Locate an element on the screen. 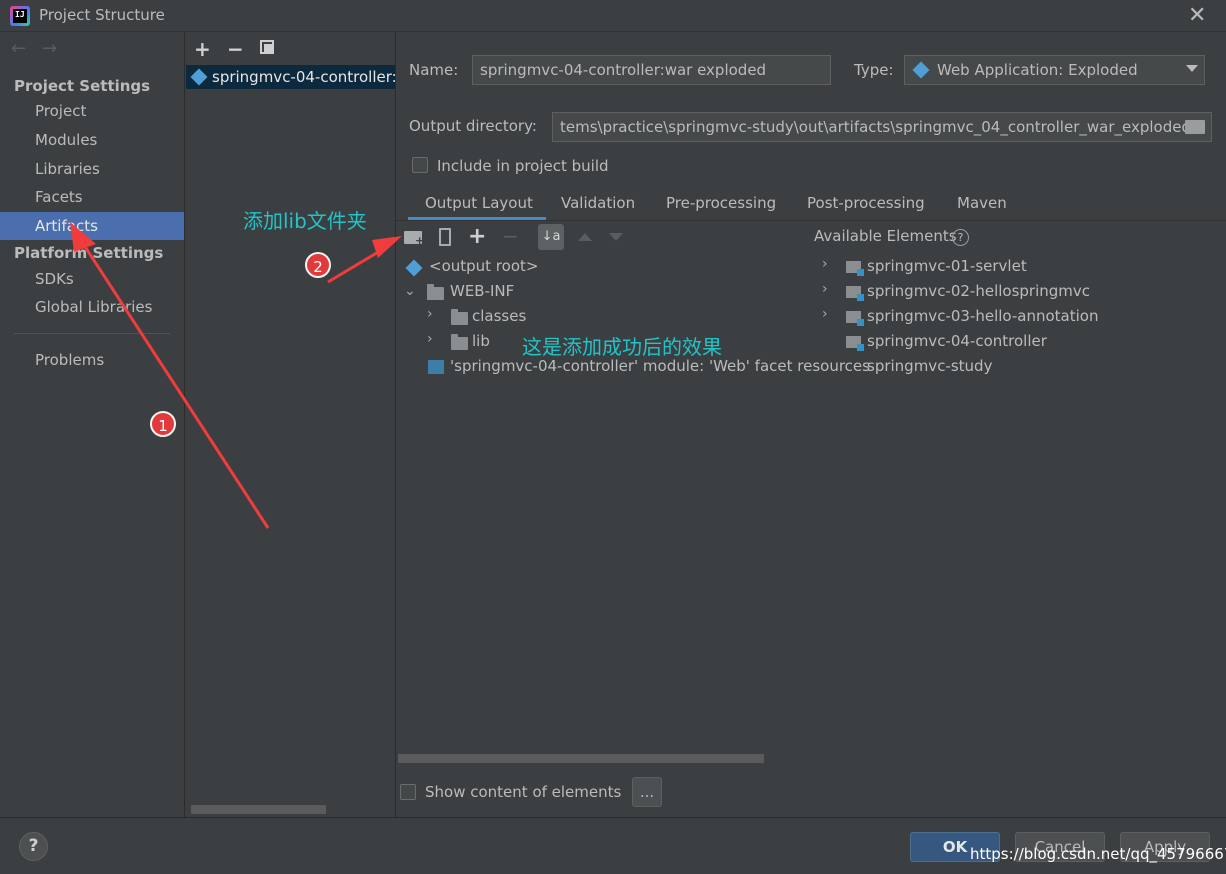  watermark-text: https://blog.csdn.net/qq_45796667 is located at coordinates (1098, 854).